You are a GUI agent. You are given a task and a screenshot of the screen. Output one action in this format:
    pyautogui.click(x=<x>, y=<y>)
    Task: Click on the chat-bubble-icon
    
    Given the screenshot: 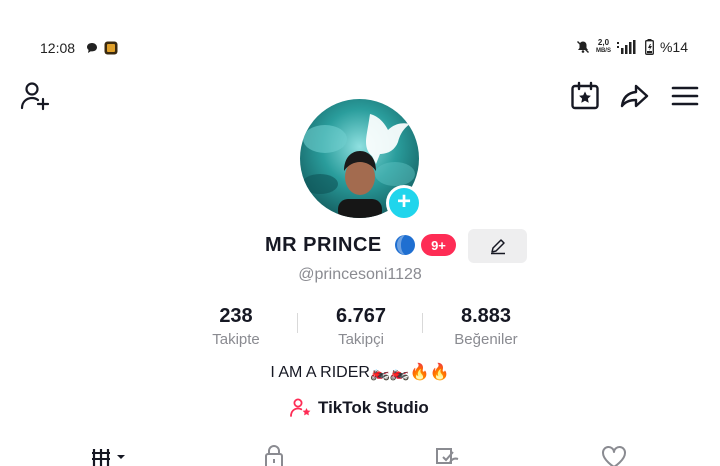 What is the action you would take?
    pyautogui.click(x=92, y=48)
    